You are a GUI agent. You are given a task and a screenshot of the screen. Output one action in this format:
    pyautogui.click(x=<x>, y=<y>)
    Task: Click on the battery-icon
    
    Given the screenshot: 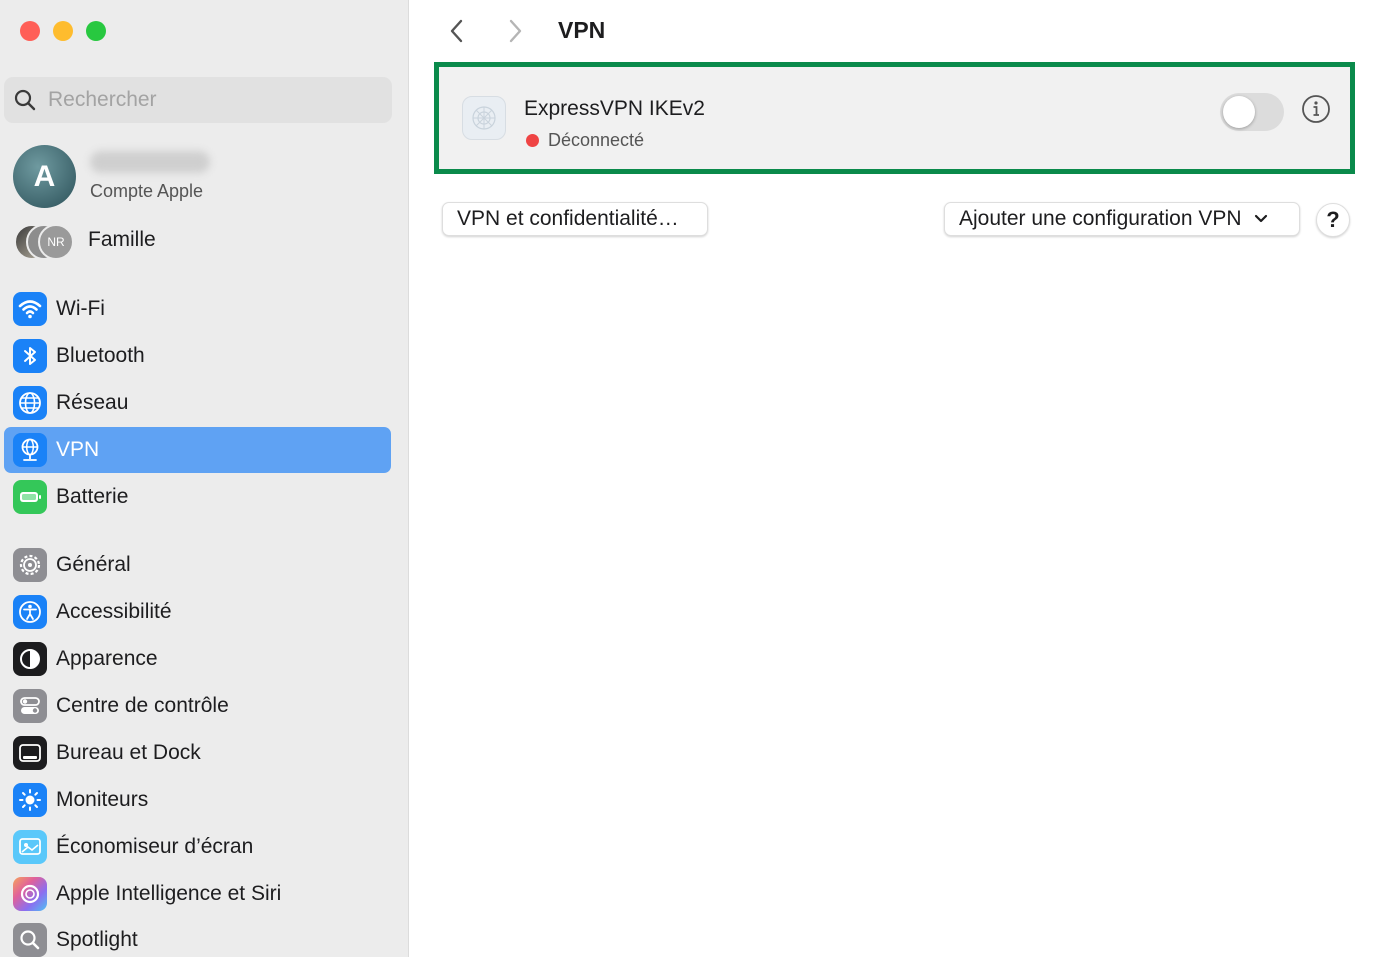 What is the action you would take?
    pyautogui.click(x=30, y=497)
    